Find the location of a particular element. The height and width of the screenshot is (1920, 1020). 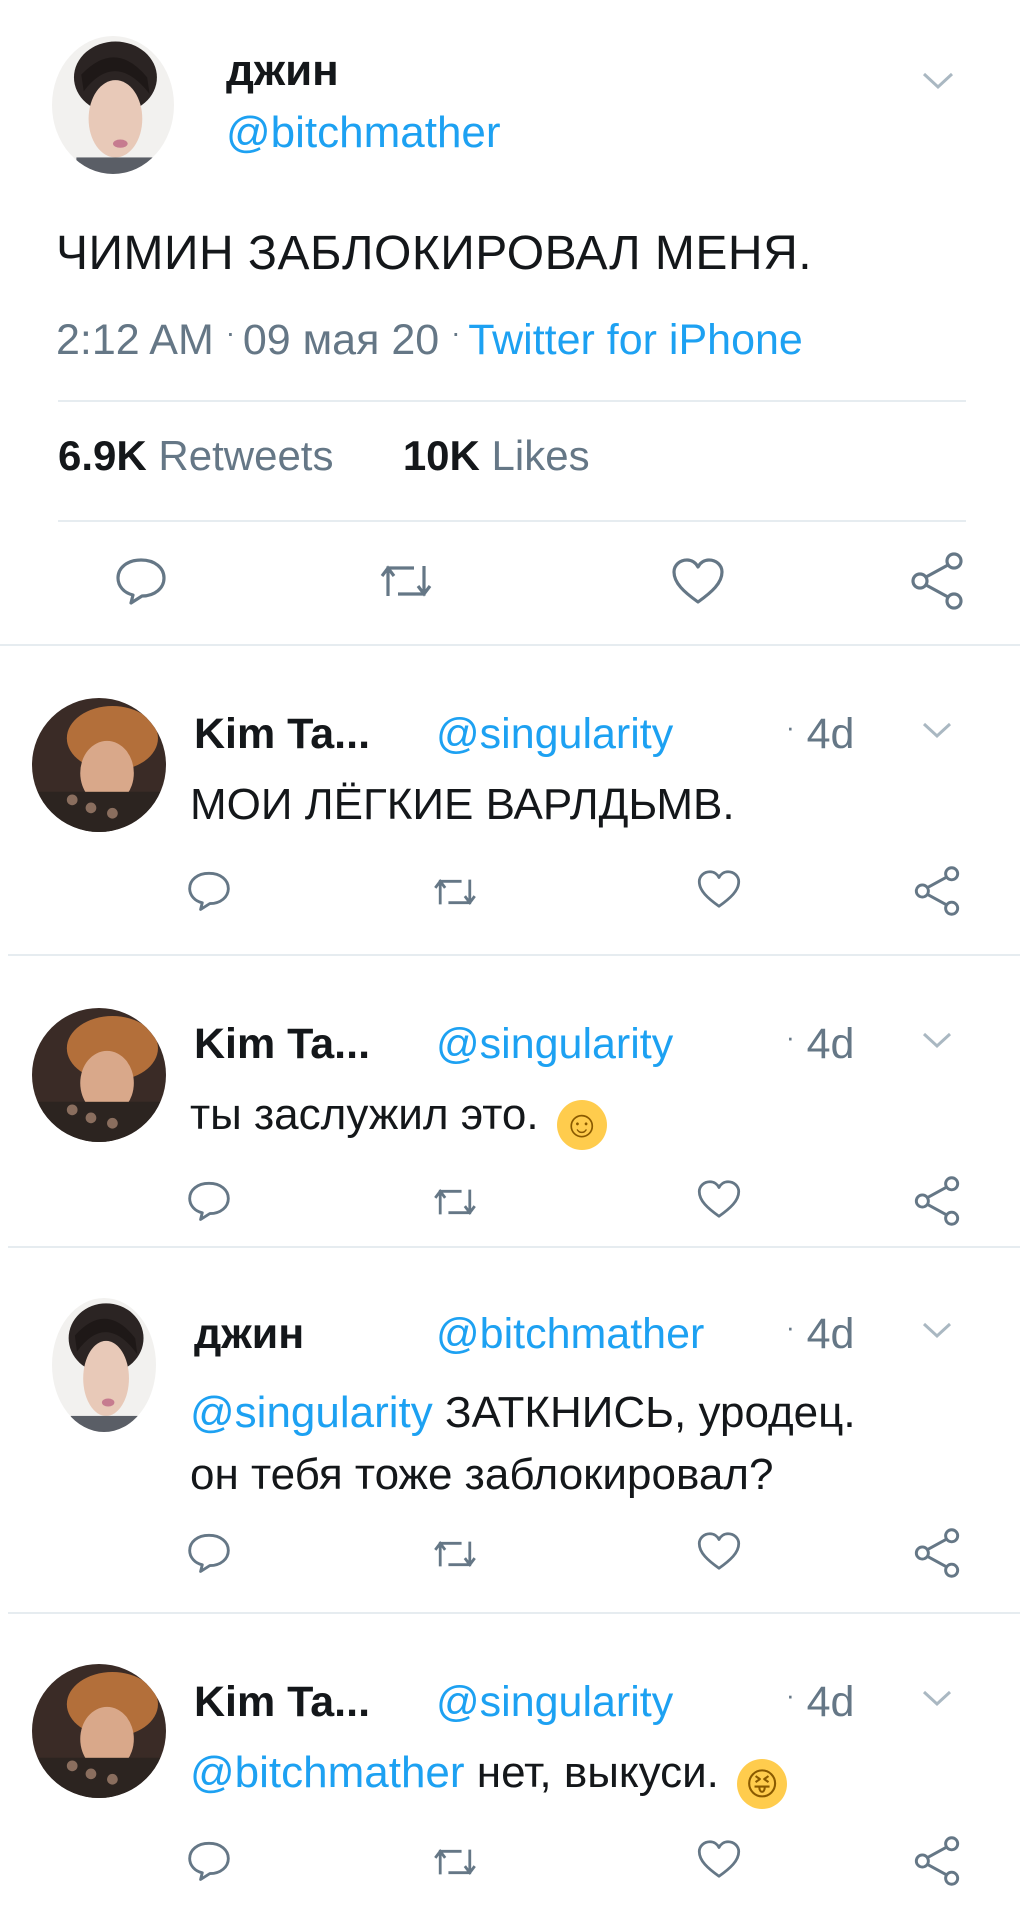

reply-body: МОИ ЛЁГКИЕ ВАРЛДЬМВ. is located at coordinates (462, 804).